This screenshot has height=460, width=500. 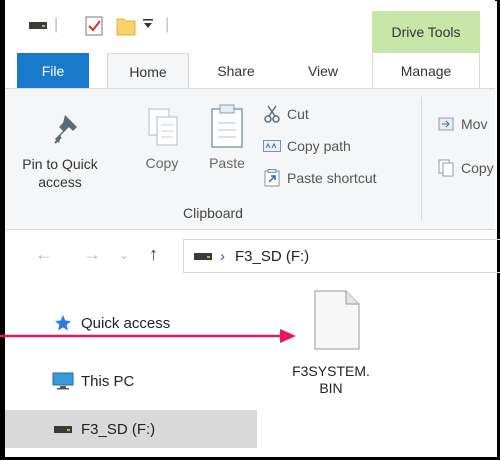 I want to click on tab-share: Share, so click(x=236, y=71).